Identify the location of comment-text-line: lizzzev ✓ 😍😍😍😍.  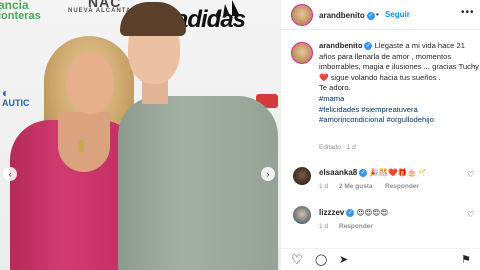
(353, 212).